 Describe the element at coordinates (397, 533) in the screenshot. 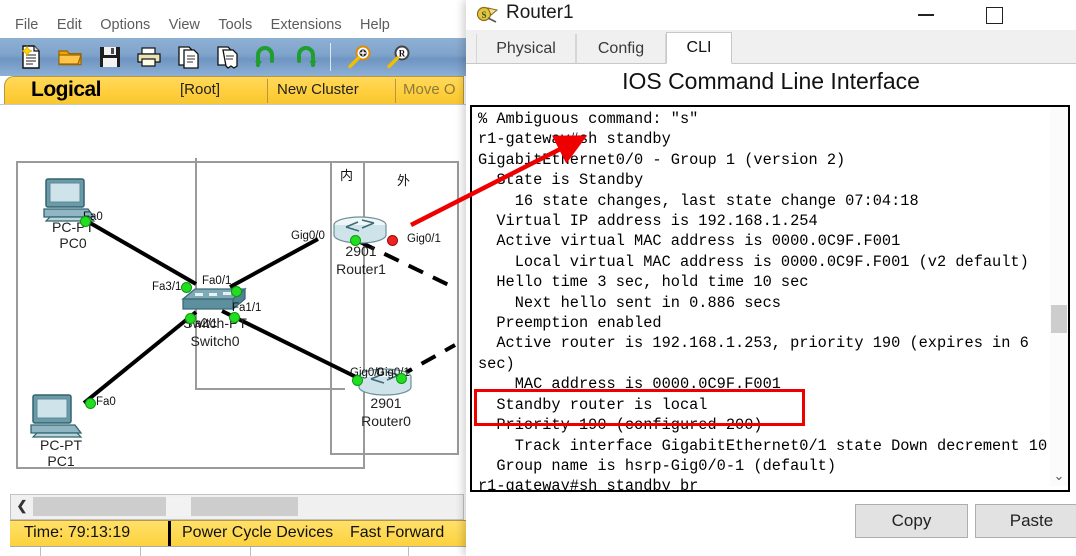

I see `fast-forward-button: Fast Forward` at that location.